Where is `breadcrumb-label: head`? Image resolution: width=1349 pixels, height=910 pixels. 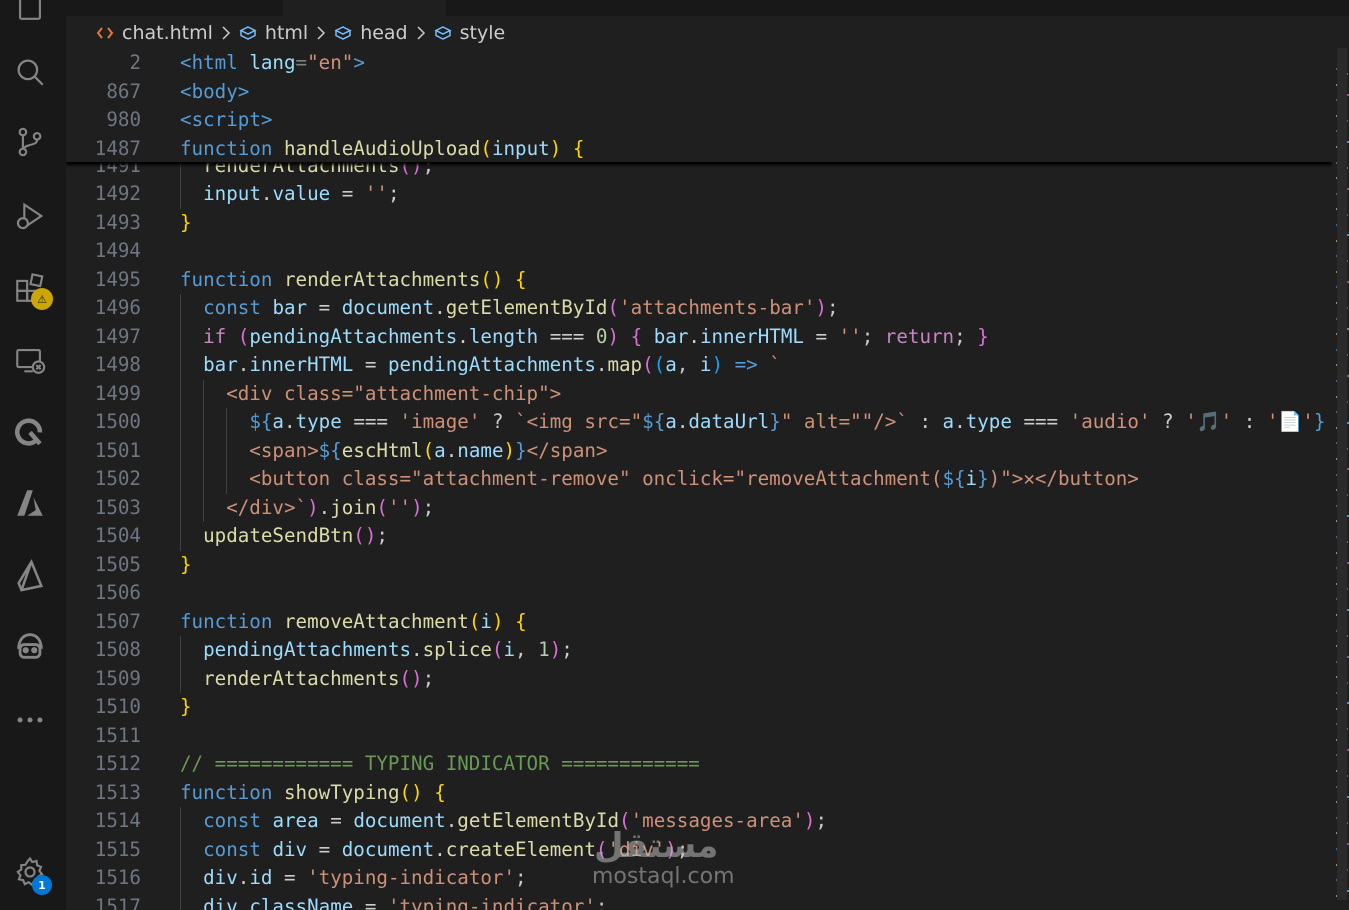
breadcrumb-label: head is located at coordinates (384, 33).